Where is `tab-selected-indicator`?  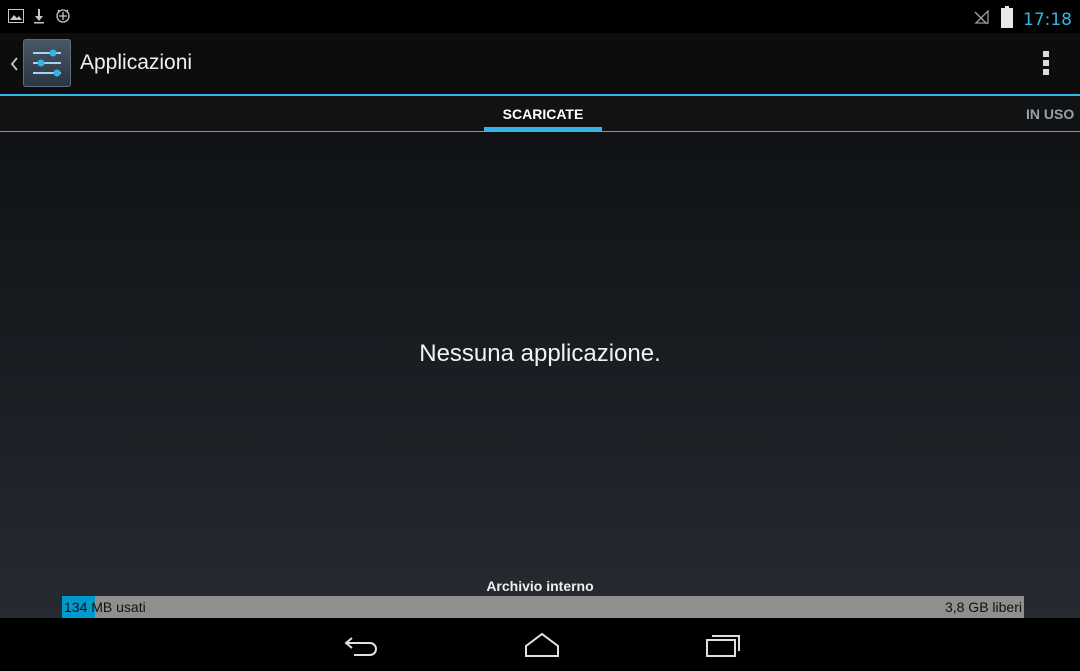
tab-selected-indicator is located at coordinates (543, 129).